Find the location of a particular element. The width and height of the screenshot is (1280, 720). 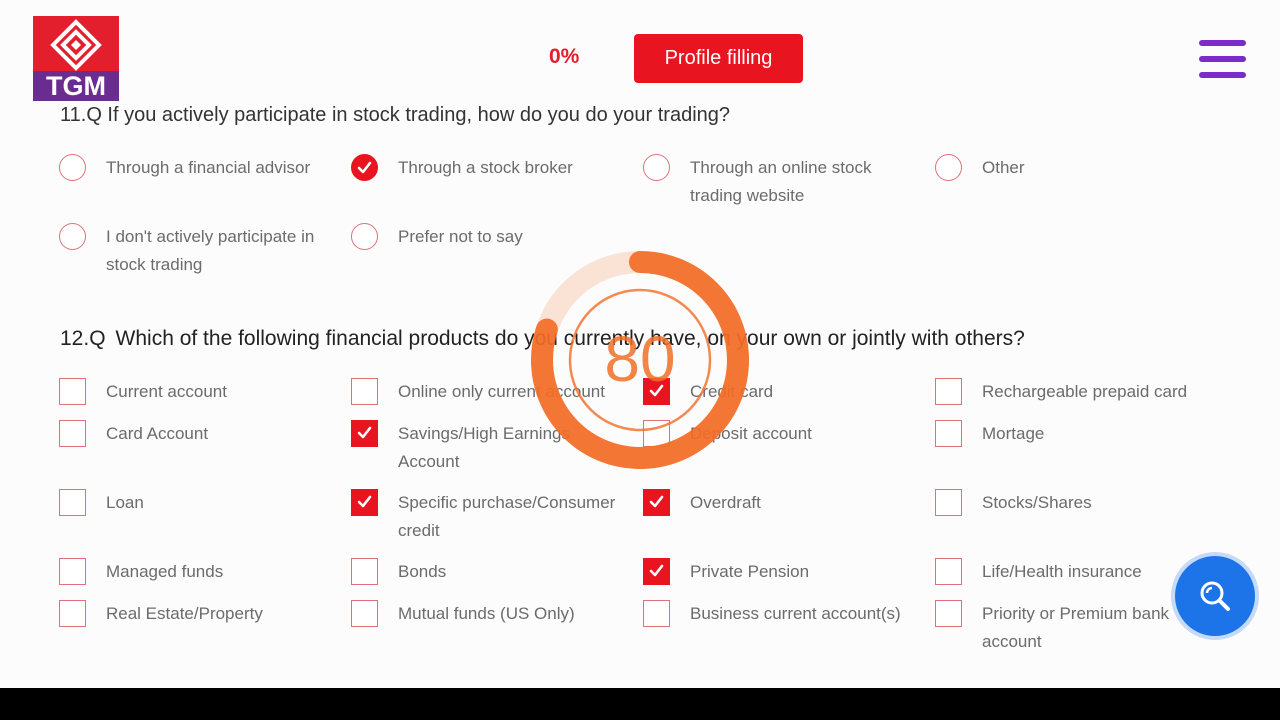

option-label-line1: Other is located at coordinates (1003, 167).